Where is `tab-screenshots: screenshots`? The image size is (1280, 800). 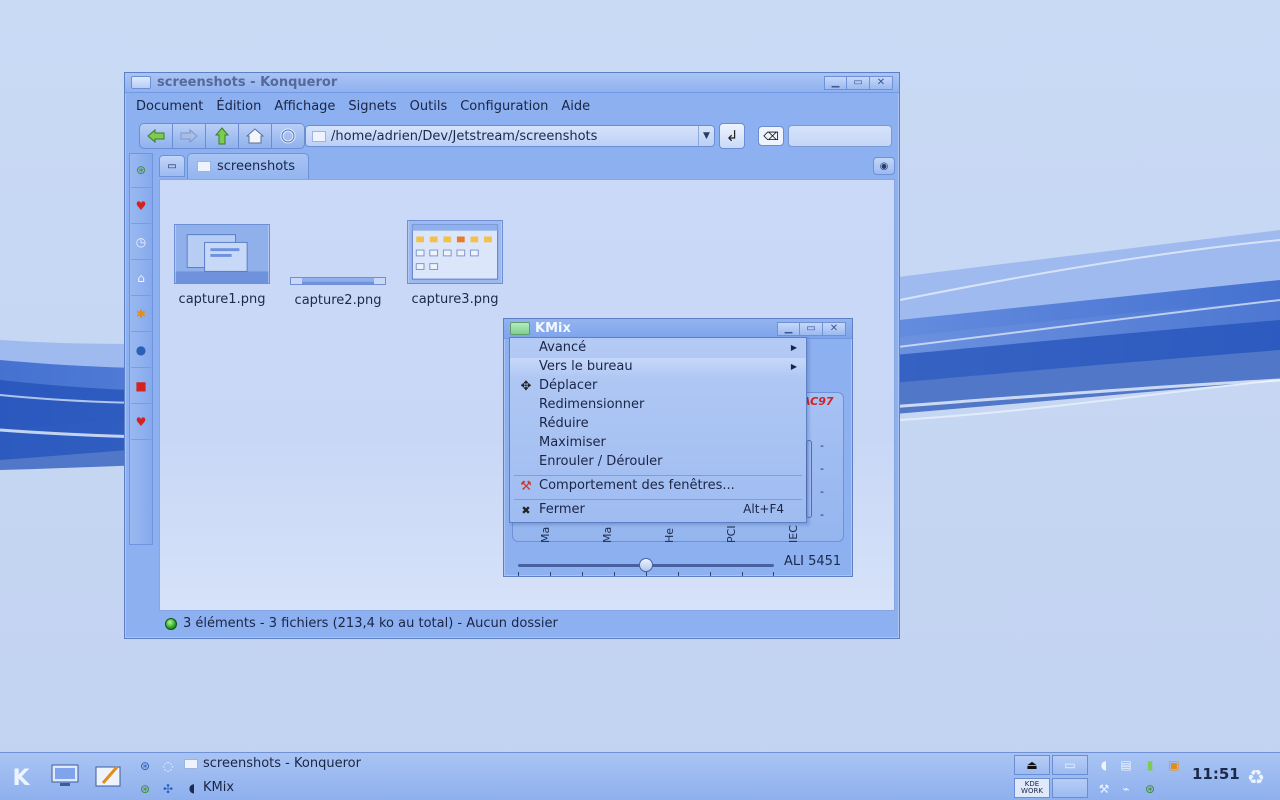
tab-screenshots: screenshots is located at coordinates (248, 166).